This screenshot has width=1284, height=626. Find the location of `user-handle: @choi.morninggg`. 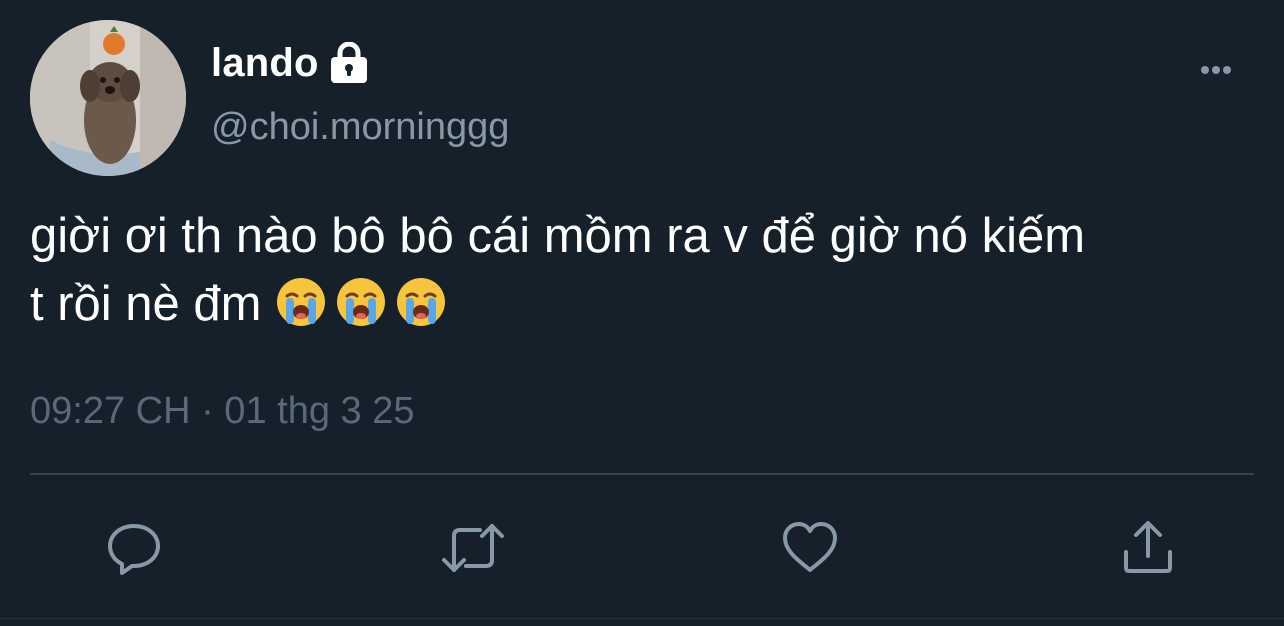

user-handle: @choi.morninggg is located at coordinates (360, 127).